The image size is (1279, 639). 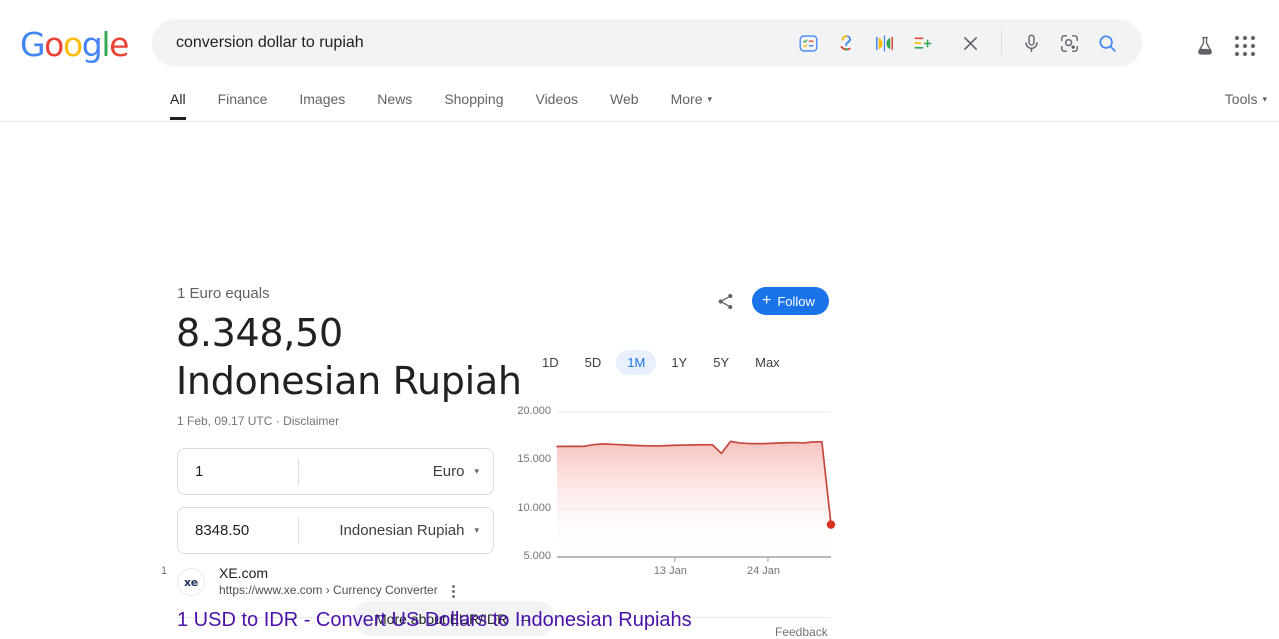 What do you see at coordinates (1241, 99) in the screenshot?
I see `tools-label: Tools` at bounding box center [1241, 99].